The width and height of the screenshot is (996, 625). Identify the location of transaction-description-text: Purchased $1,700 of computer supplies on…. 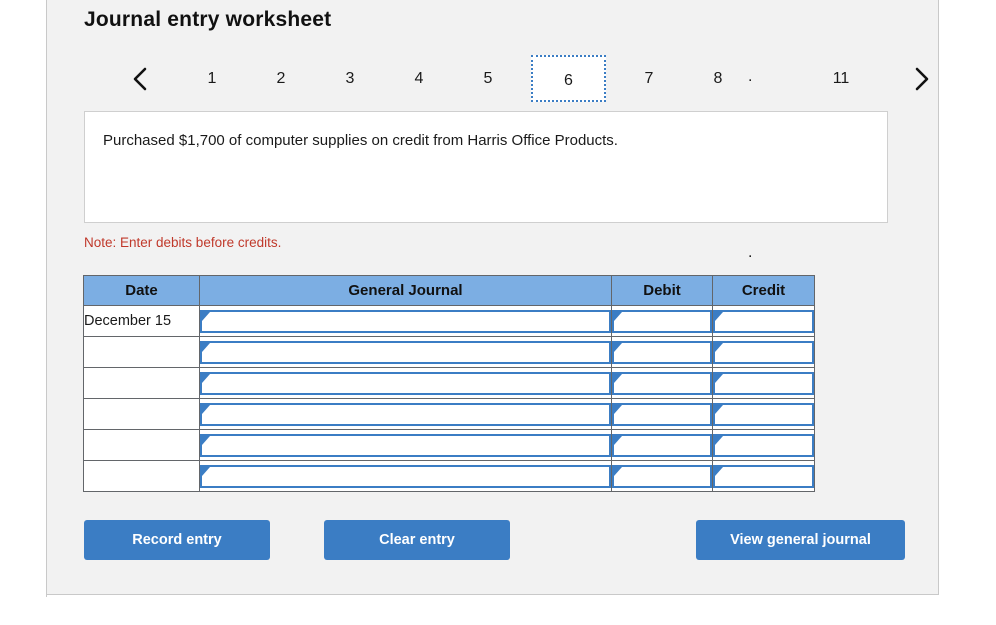
(360, 140).